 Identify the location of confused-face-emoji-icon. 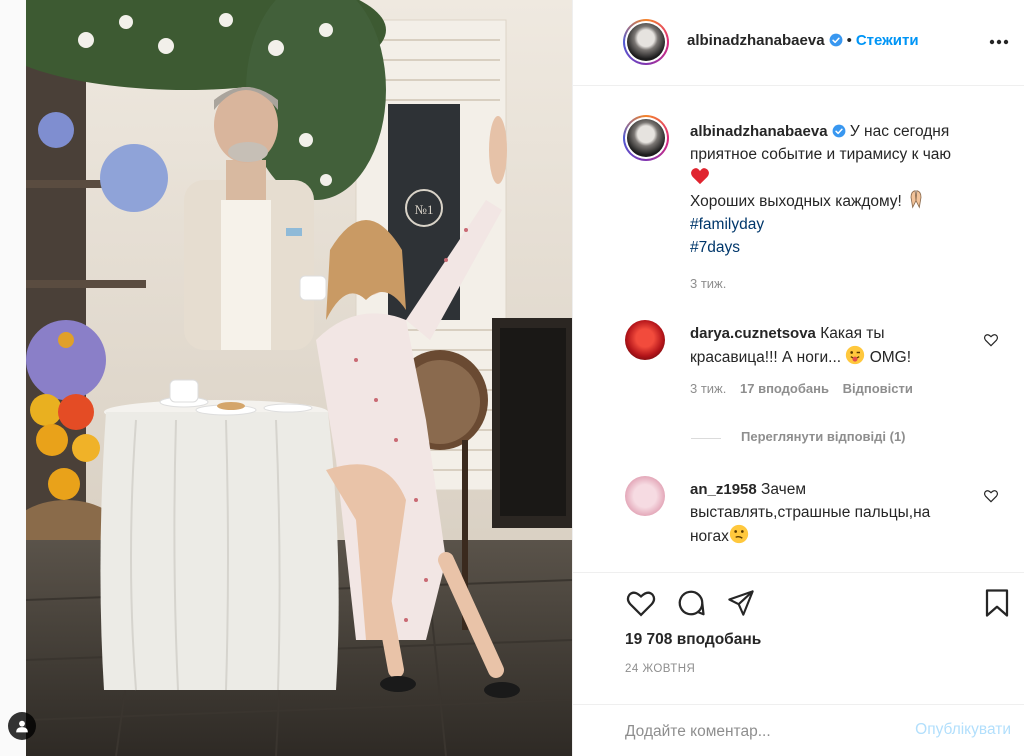
(739, 534).